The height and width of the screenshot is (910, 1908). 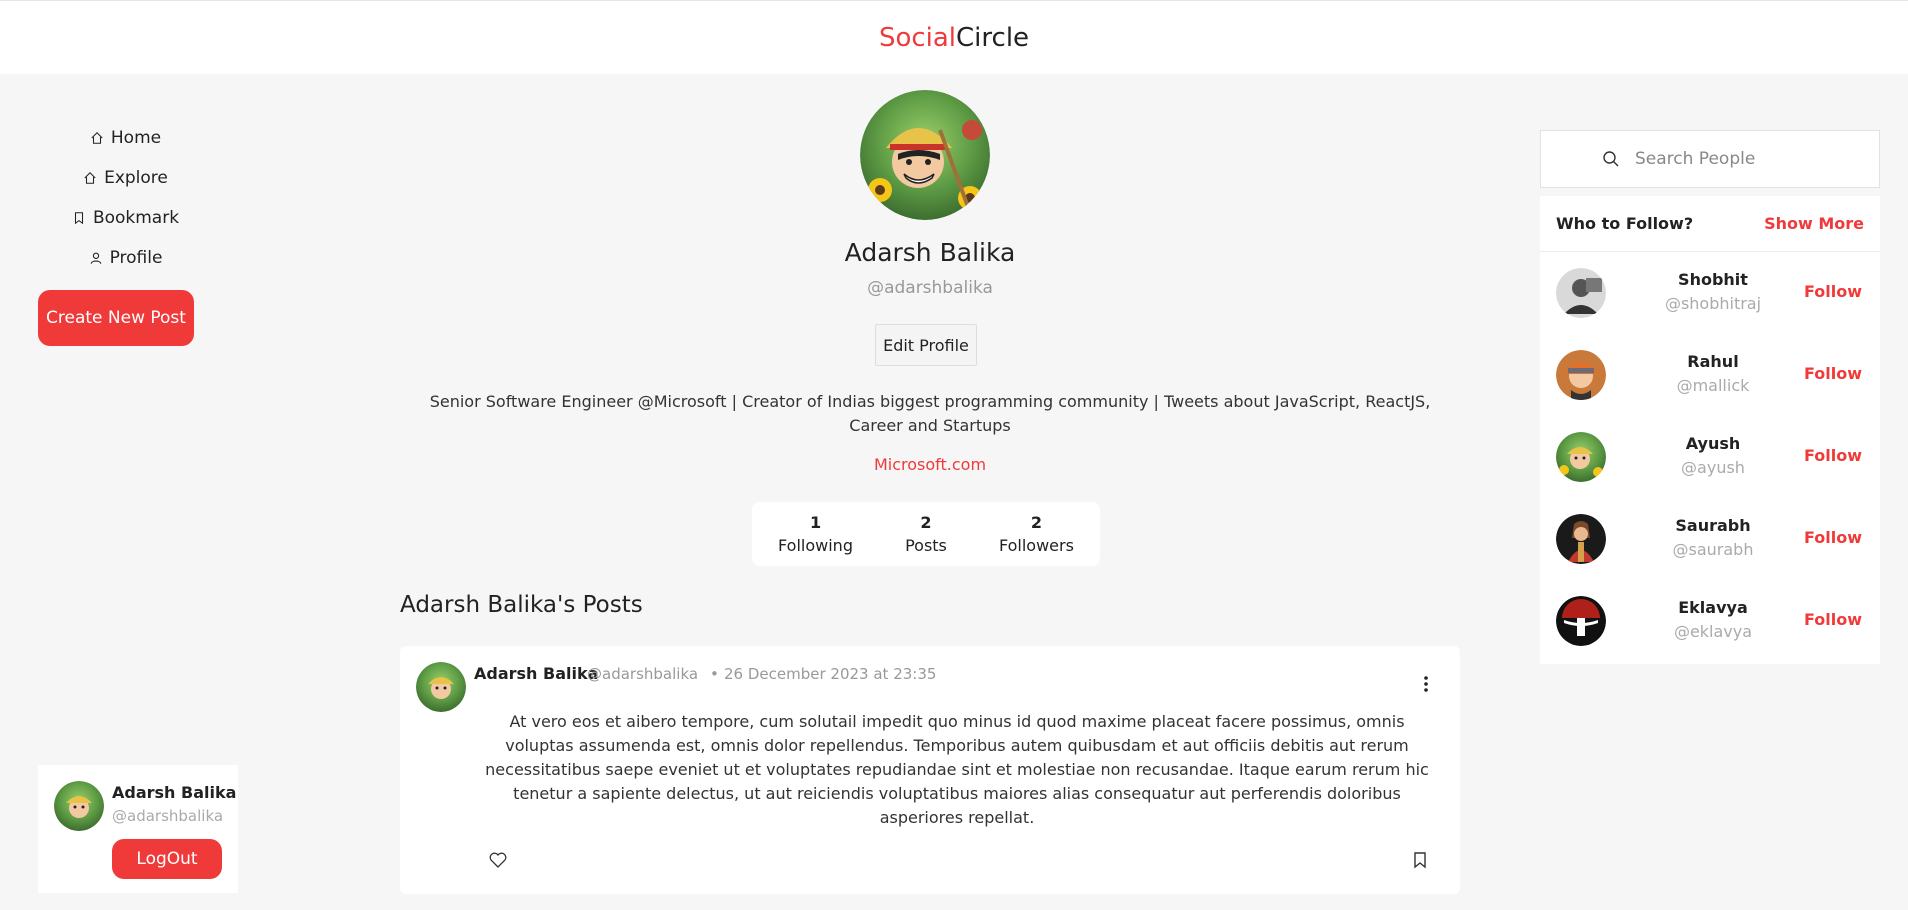 I want to click on suggestion-handle: @ayush, so click(x=1713, y=467).